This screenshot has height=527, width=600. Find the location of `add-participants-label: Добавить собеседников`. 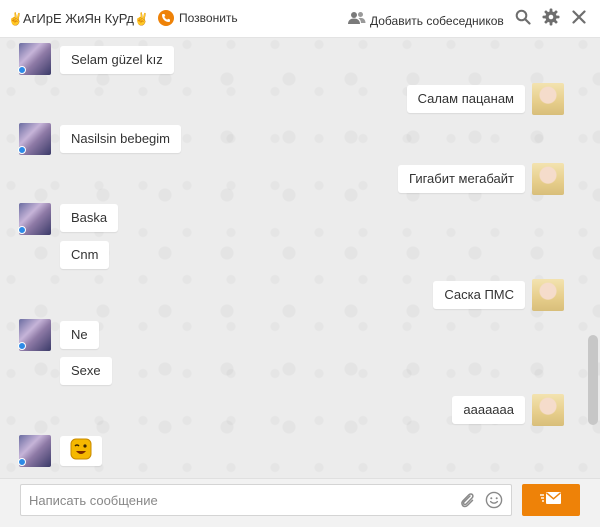

add-participants-label: Добавить собеседников is located at coordinates (437, 20).